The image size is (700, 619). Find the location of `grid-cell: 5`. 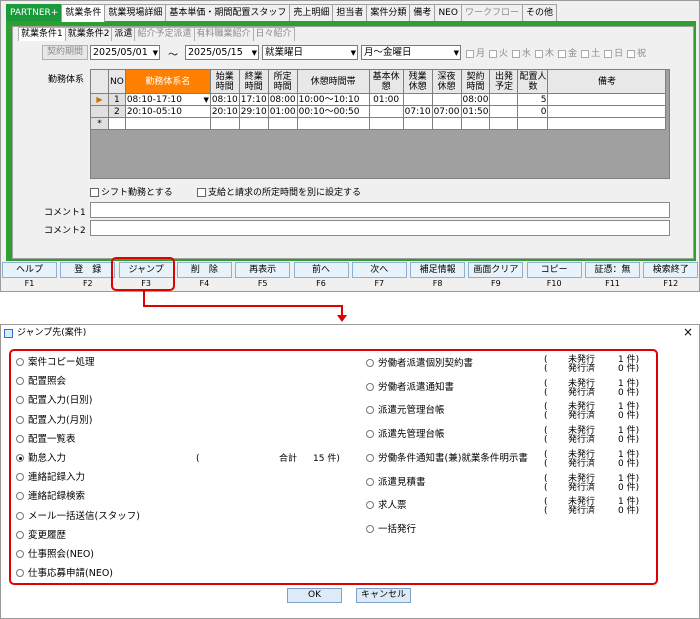

grid-cell: 5 is located at coordinates (533, 99).